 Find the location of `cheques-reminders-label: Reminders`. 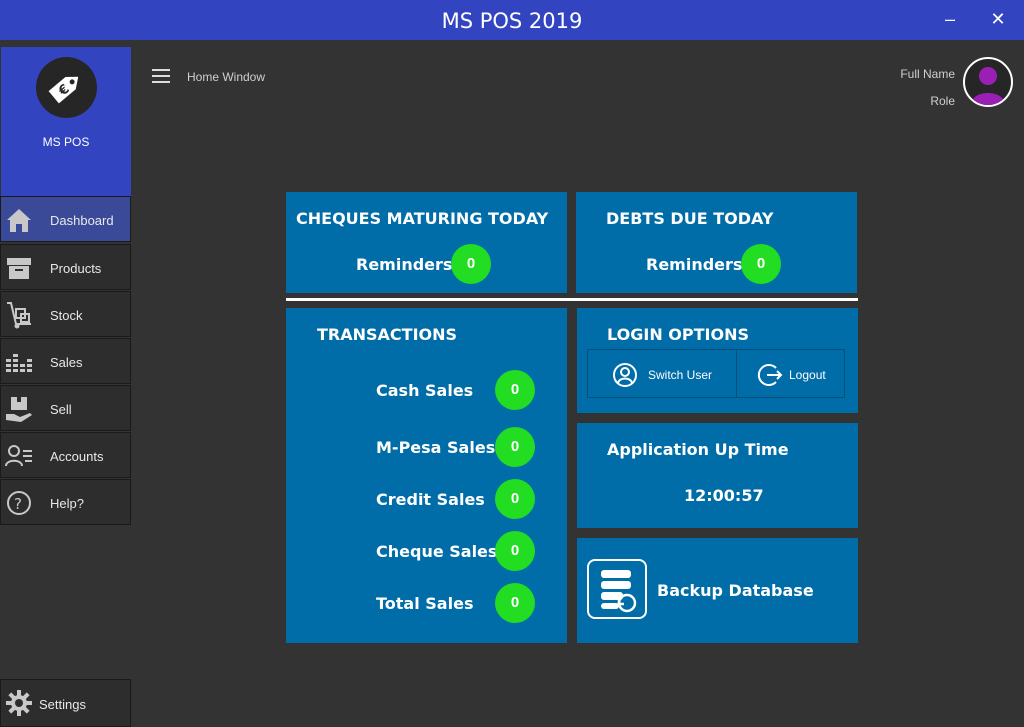

cheques-reminders-label: Reminders is located at coordinates (404, 264).